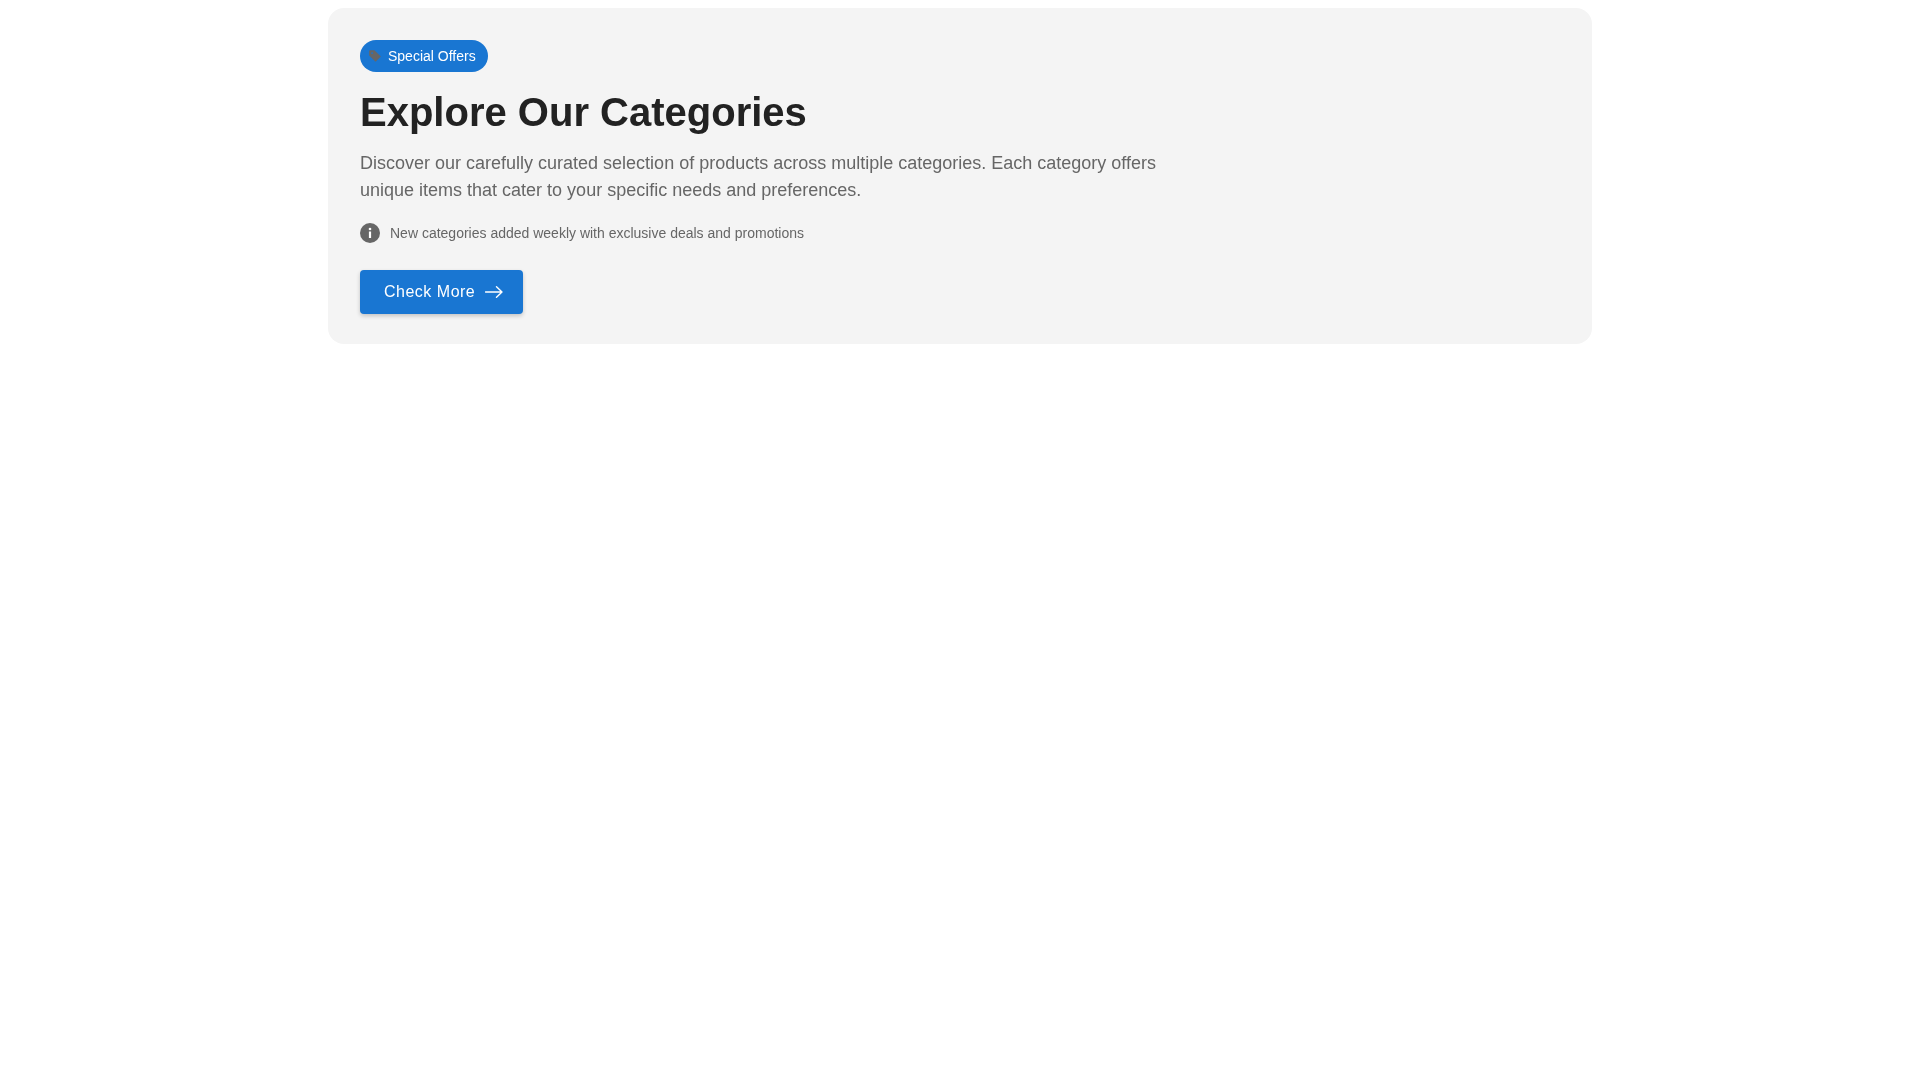  Describe the element at coordinates (759, 177) in the screenshot. I see `description-text: Discover our carefully curated selection of products across multiple categories. Each category offers unique items that cater to your specific needs and preferences.` at that location.